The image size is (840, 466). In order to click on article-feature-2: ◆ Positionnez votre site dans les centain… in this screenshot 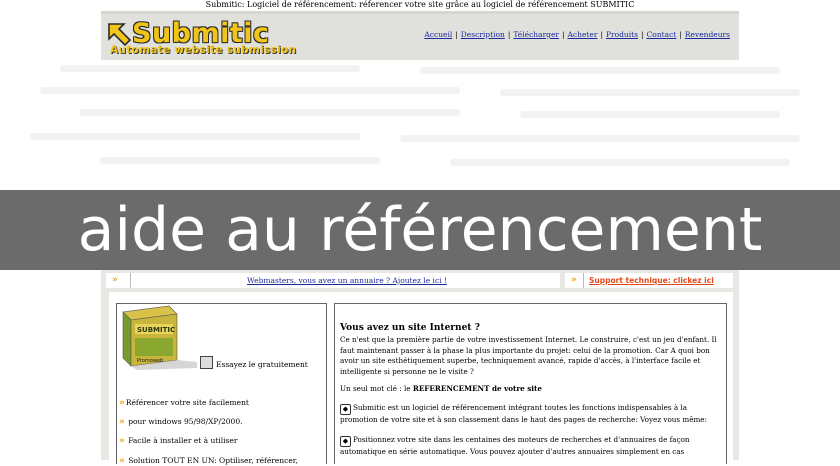, I will do `click(515, 445)`.